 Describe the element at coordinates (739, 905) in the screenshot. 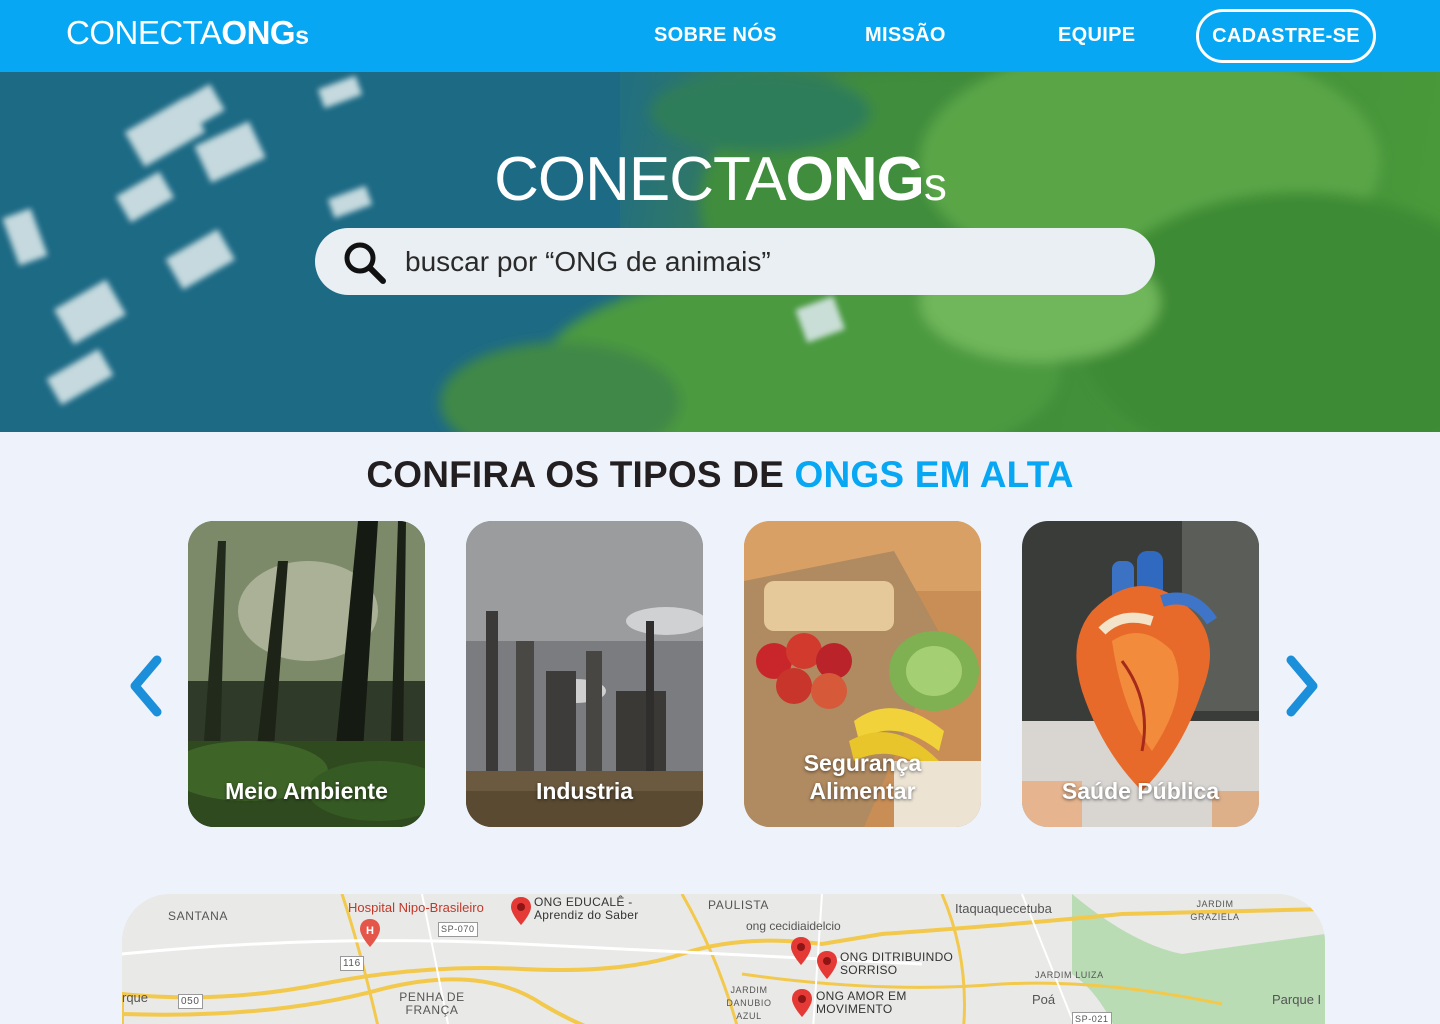

I see `map-label-paulista: PAULISTA` at that location.